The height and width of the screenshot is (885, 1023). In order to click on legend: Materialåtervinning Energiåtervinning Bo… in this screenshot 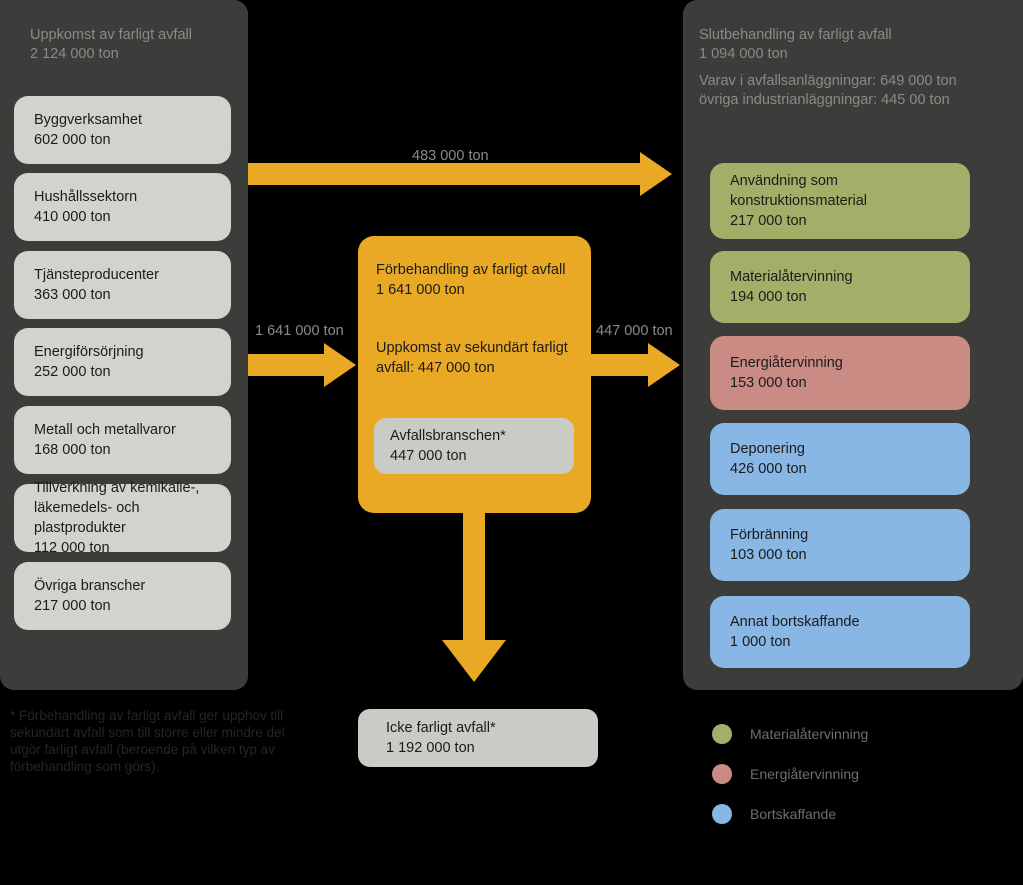, I will do `click(790, 774)`.